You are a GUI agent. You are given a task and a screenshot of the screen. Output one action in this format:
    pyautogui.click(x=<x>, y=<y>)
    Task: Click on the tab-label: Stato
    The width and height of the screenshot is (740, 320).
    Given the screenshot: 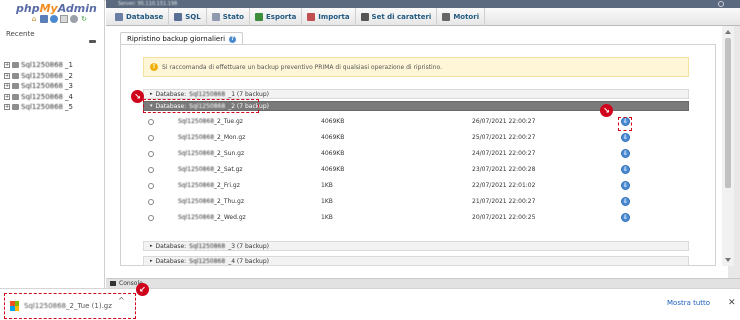 What is the action you would take?
    pyautogui.click(x=233, y=16)
    